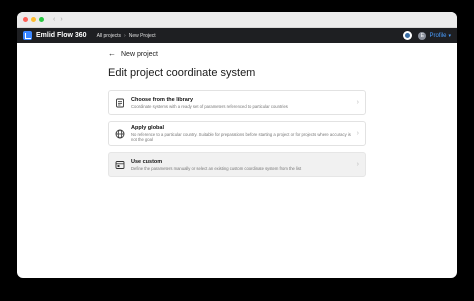  I want to click on sync-status-icon, so click(408, 35).